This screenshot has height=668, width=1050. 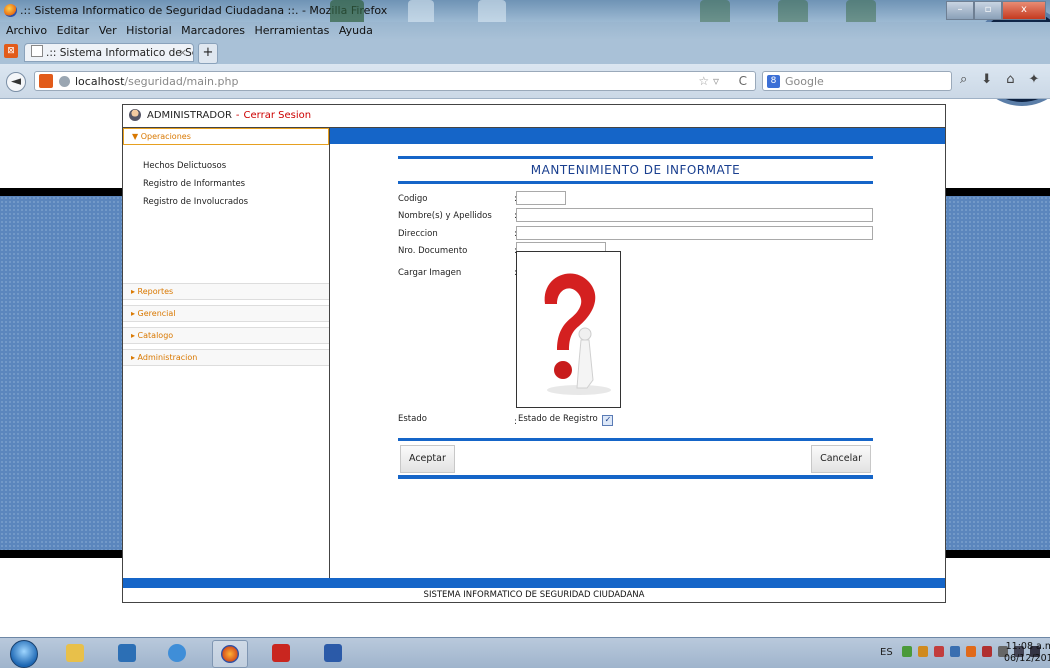 What do you see at coordinates (694, 215) in the screenshot?
I see `nombre-field` at bounding box center [694, 215].